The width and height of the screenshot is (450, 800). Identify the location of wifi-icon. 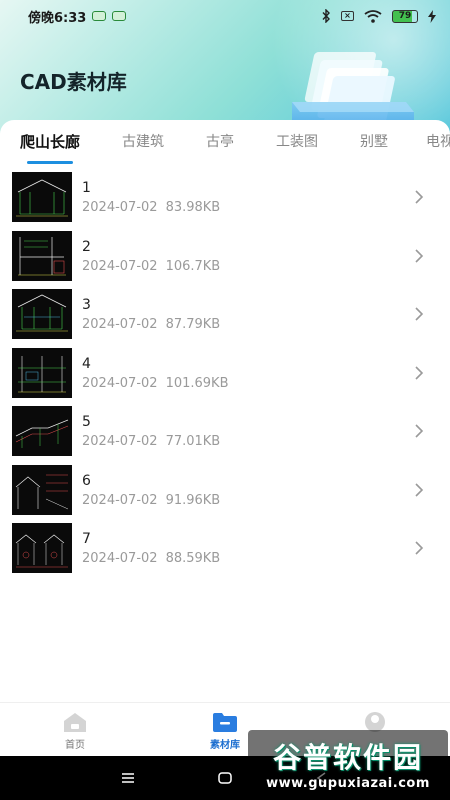
(373, 16).